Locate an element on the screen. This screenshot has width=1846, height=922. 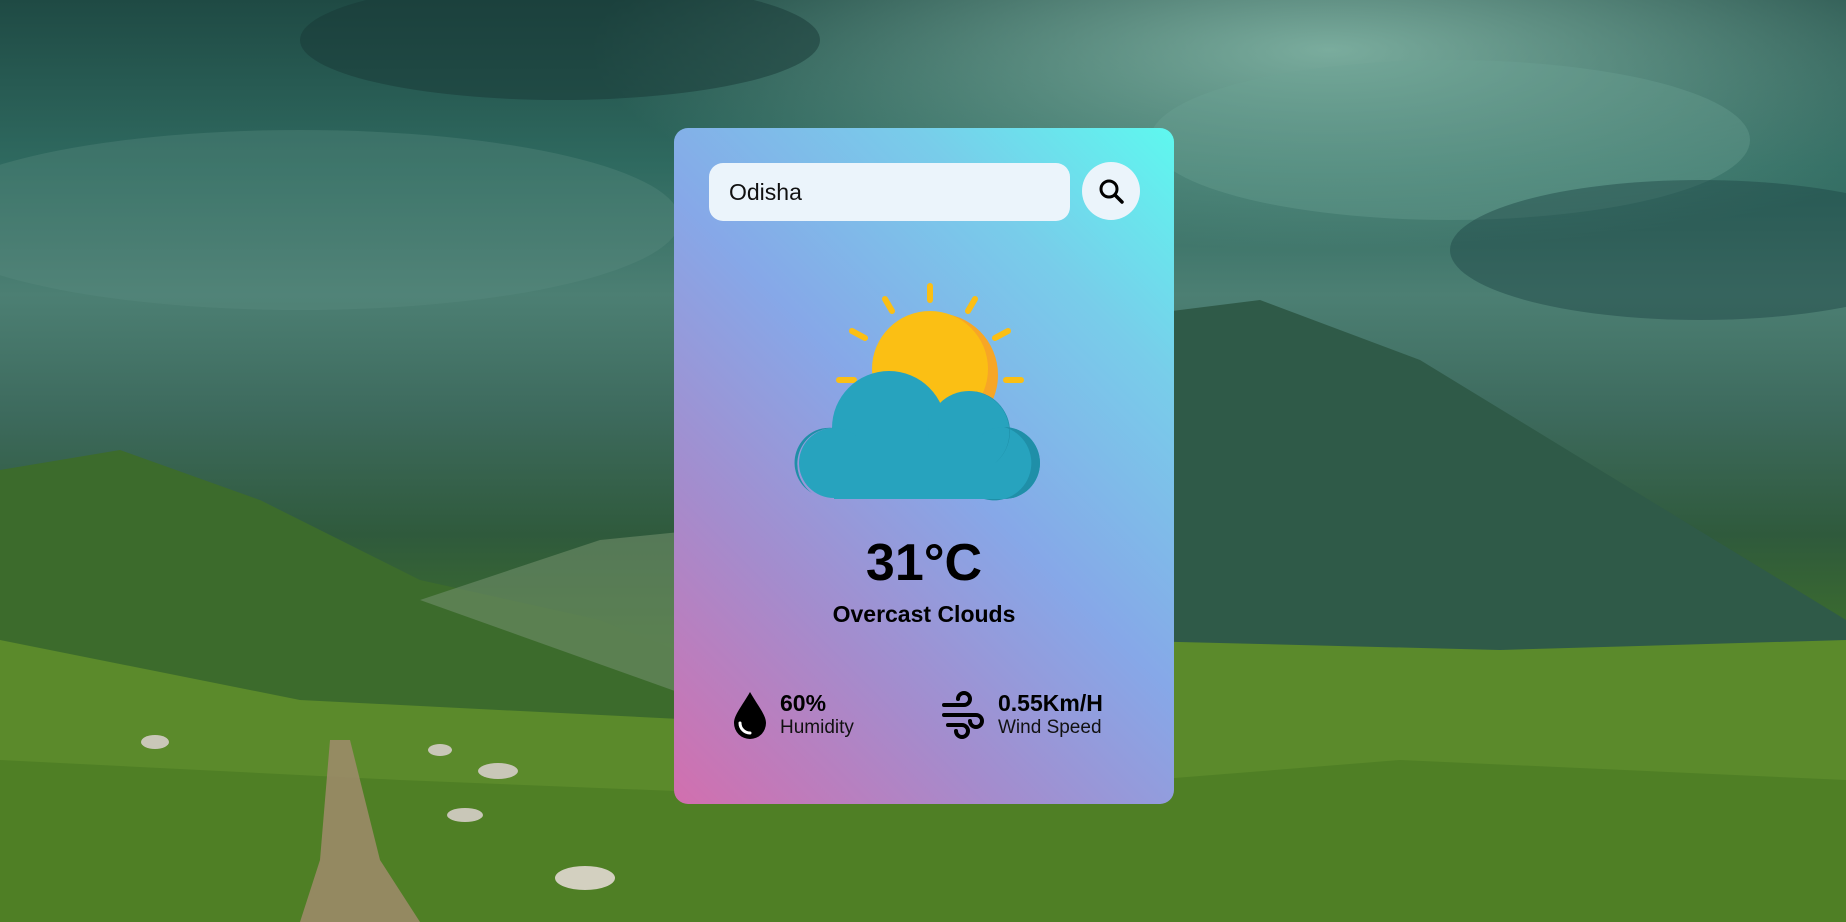
humidity-label: Humidity is located at coordinates (817, 727).